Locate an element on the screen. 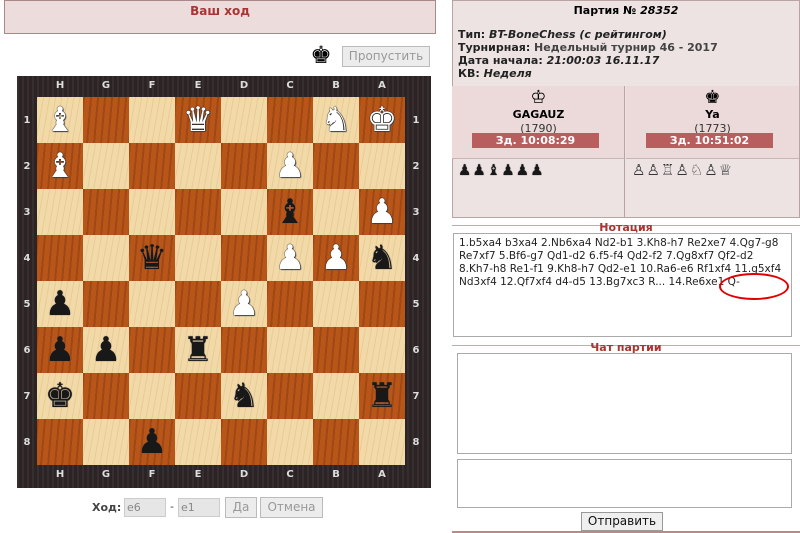  white-pawn-c4: ♟ is located at coordinates (290, 258).